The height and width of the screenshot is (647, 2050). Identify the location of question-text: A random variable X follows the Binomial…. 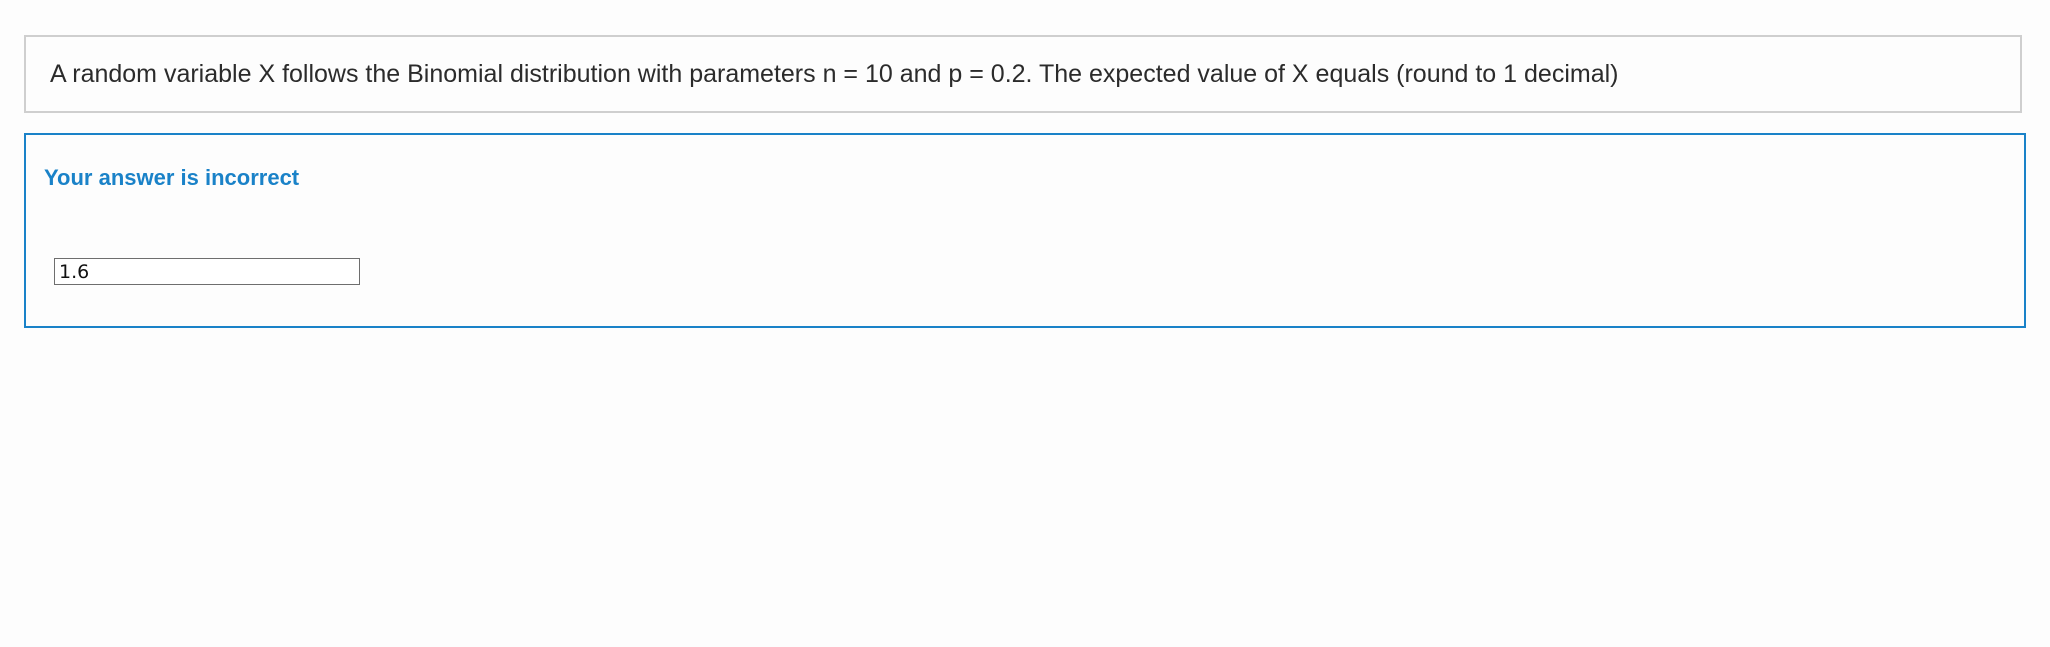
(834, 74).